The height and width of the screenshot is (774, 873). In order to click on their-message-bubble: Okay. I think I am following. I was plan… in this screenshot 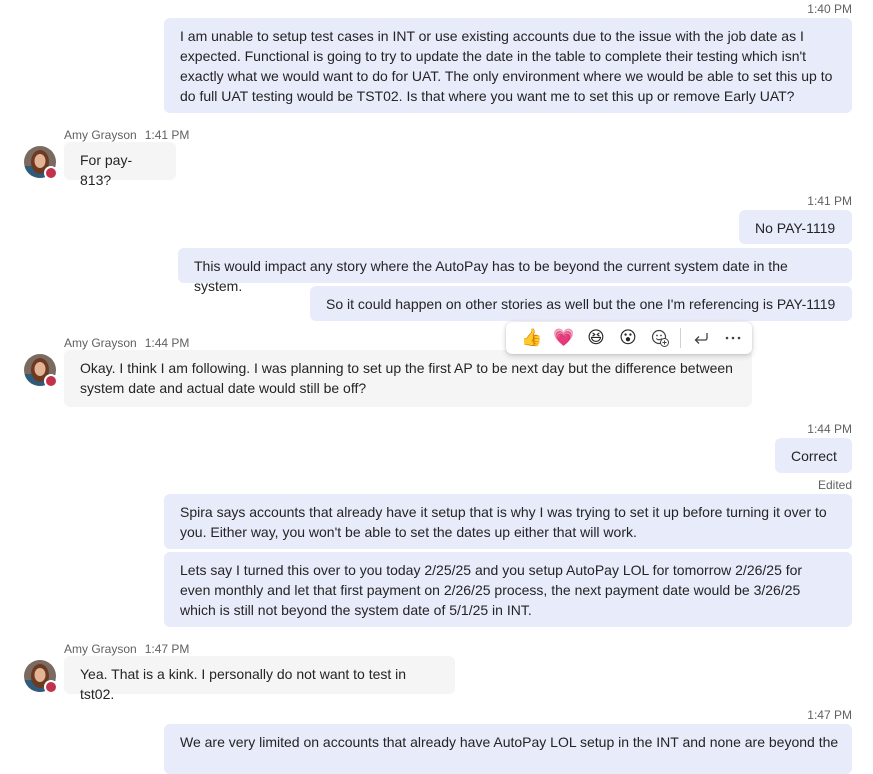, I will do `click(408, 378)`.